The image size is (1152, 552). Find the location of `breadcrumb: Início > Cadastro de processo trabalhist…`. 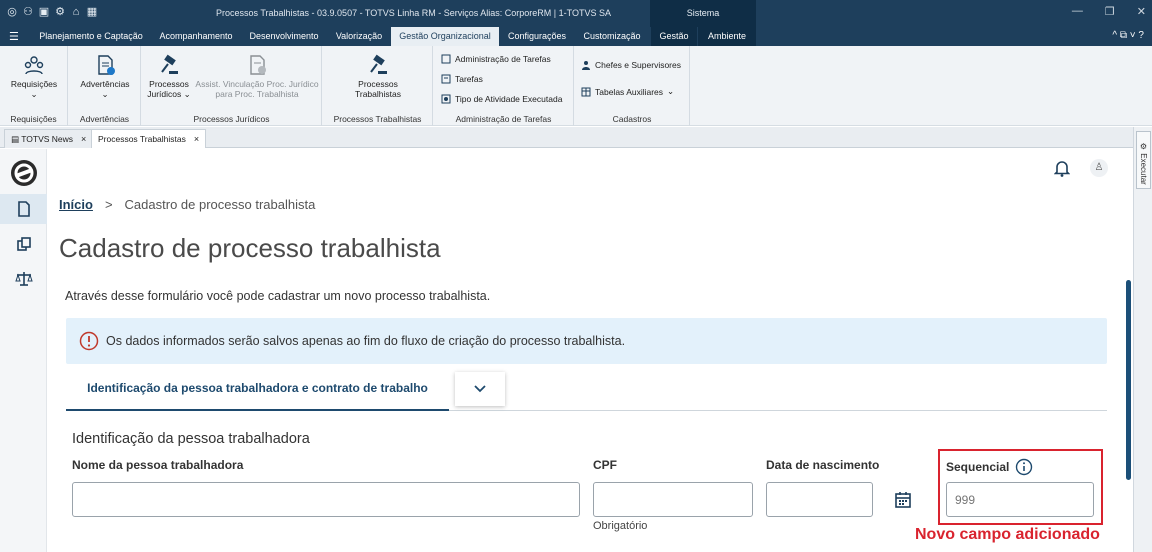

breadcrumb: Início > Cadastro de processo trabalhist… is located at coordinates (187, 204).